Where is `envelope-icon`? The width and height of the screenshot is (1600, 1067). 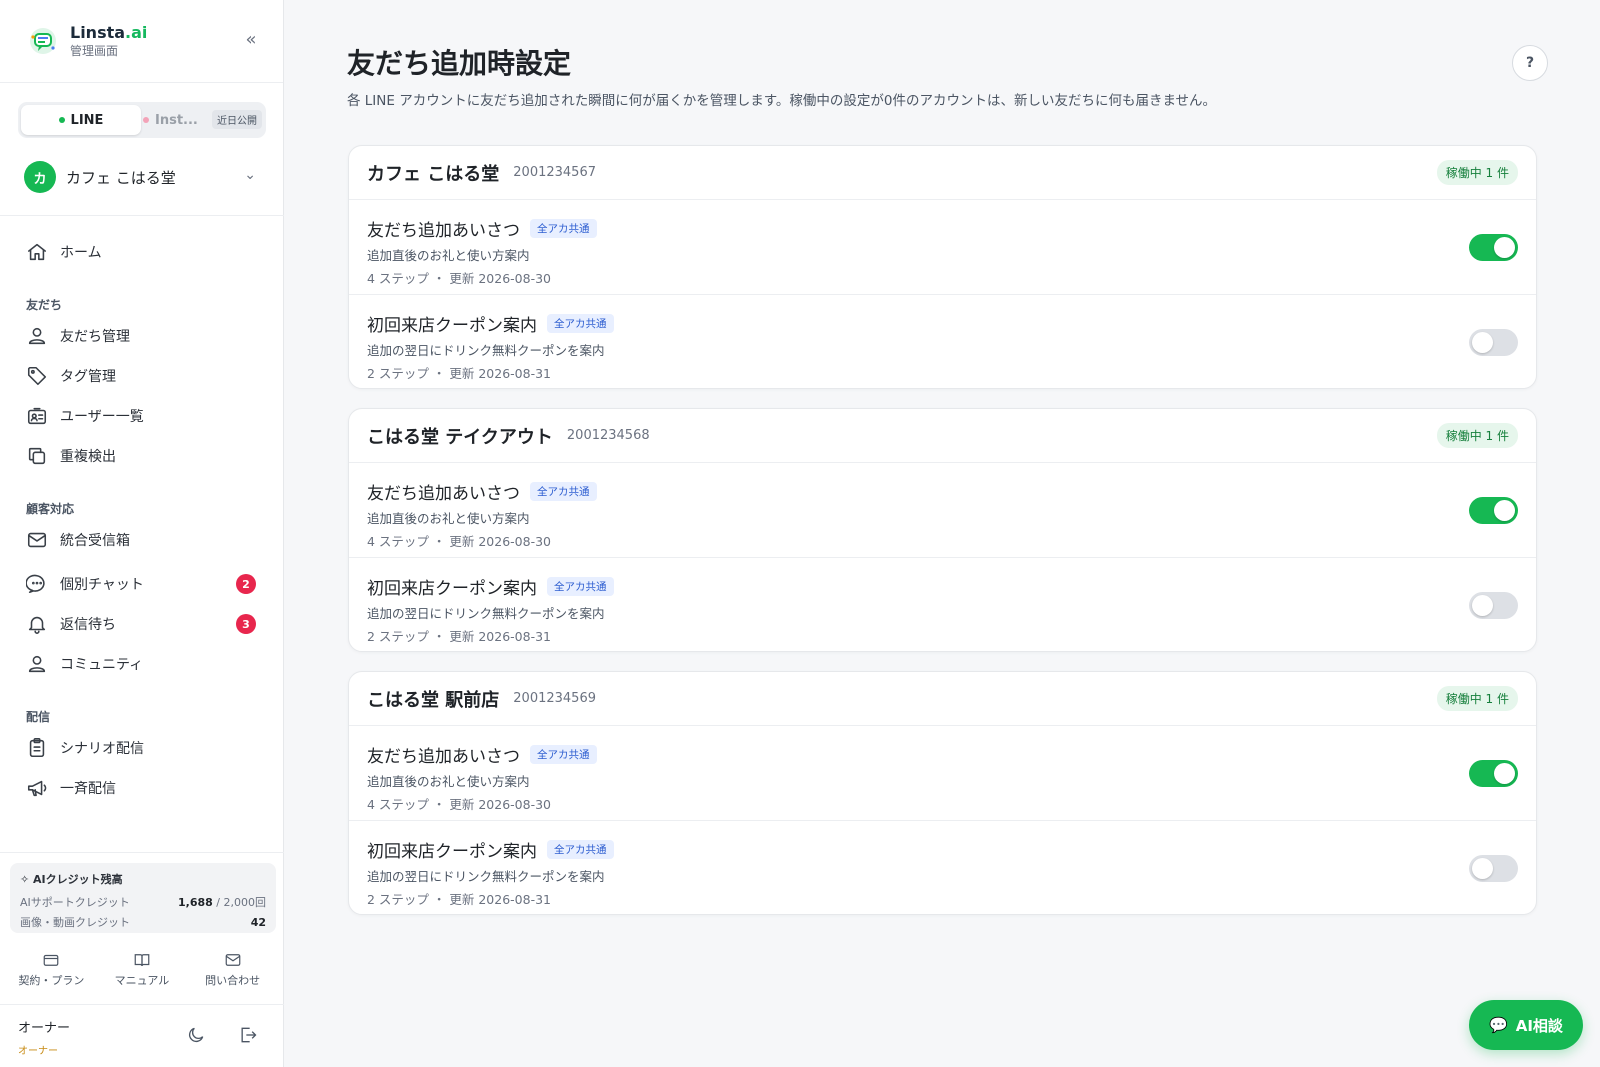
envelope-icon is located at coordinates (232, 960).